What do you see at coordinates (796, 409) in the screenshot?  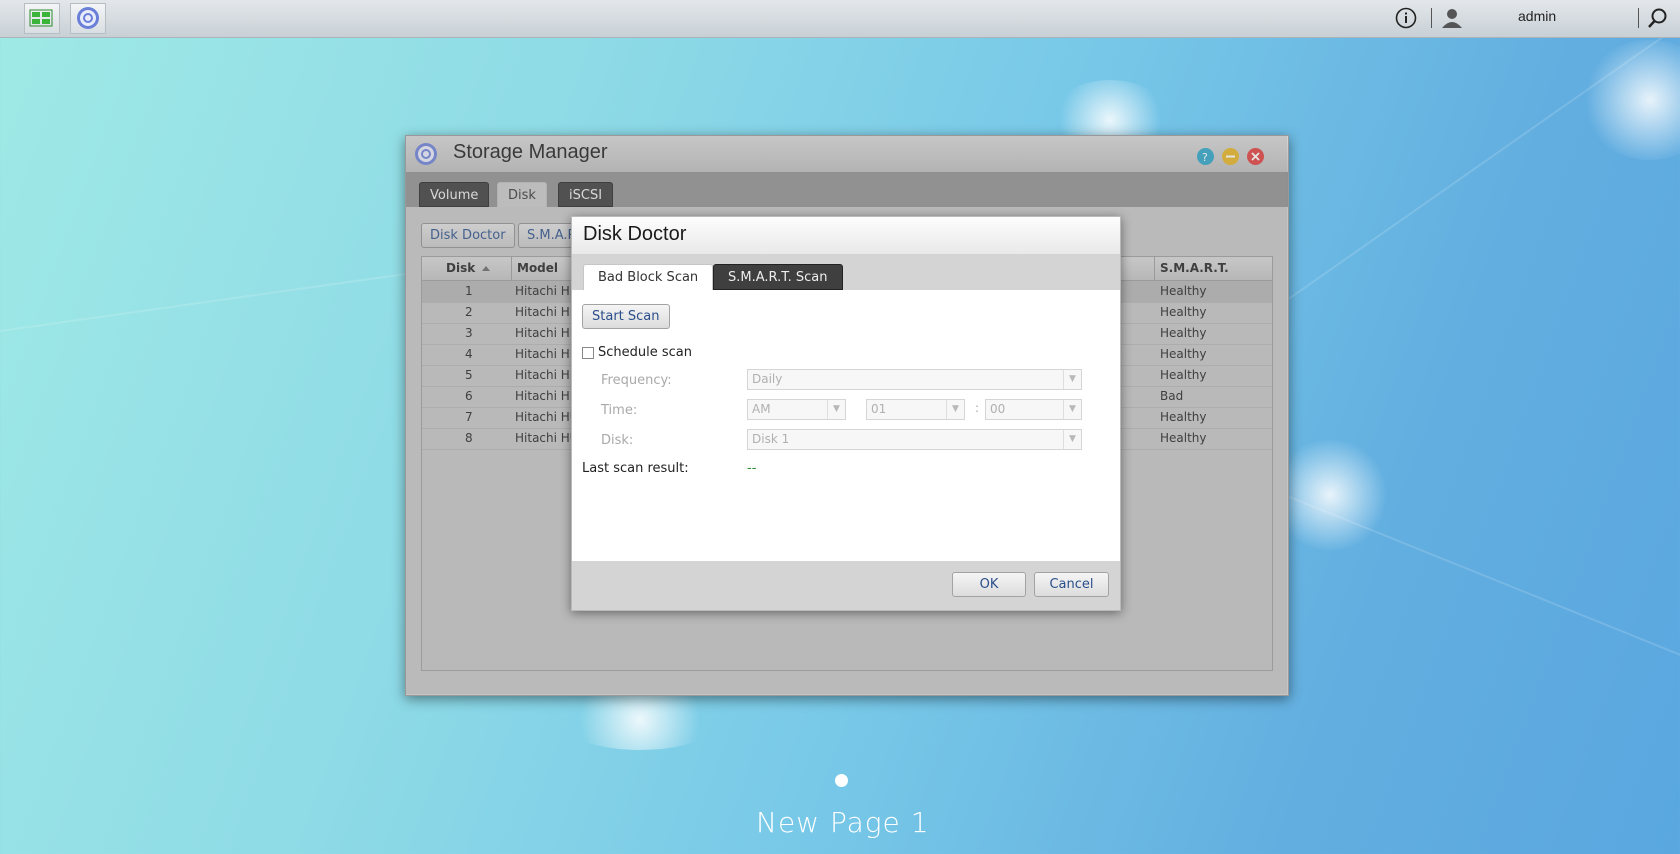 I see `ampm-select: AM ▼` at bounding box center [796, 409].